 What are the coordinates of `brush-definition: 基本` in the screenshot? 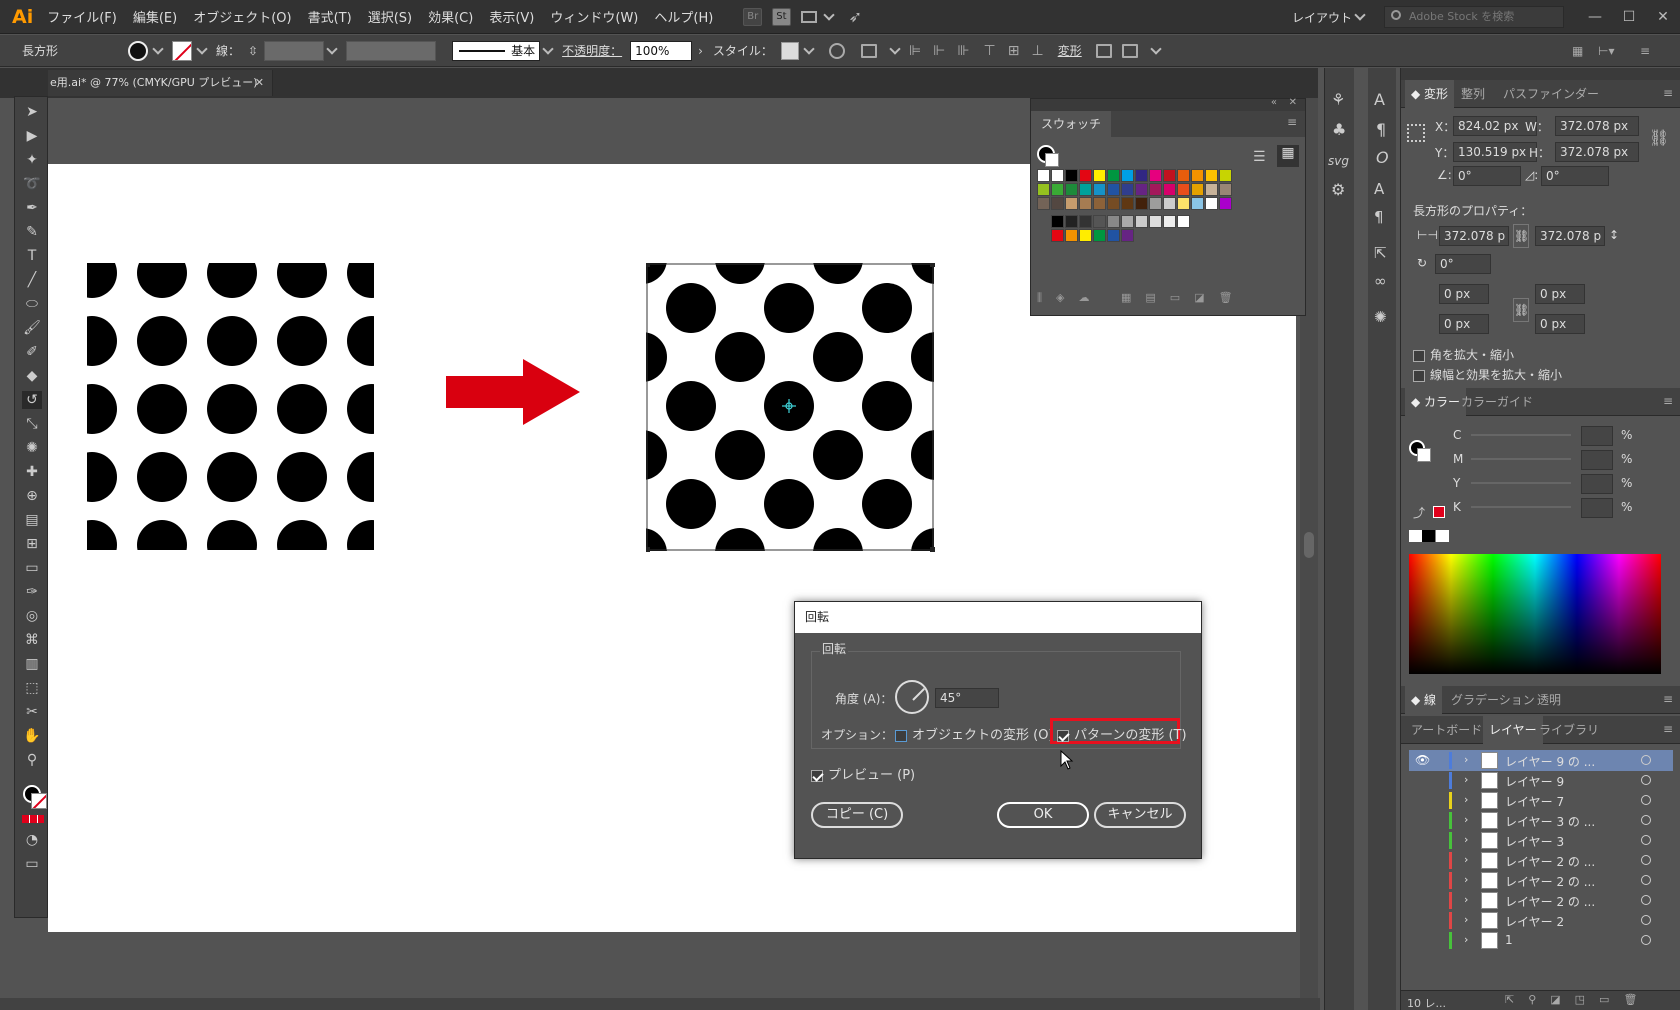 It's located at (496, 50).